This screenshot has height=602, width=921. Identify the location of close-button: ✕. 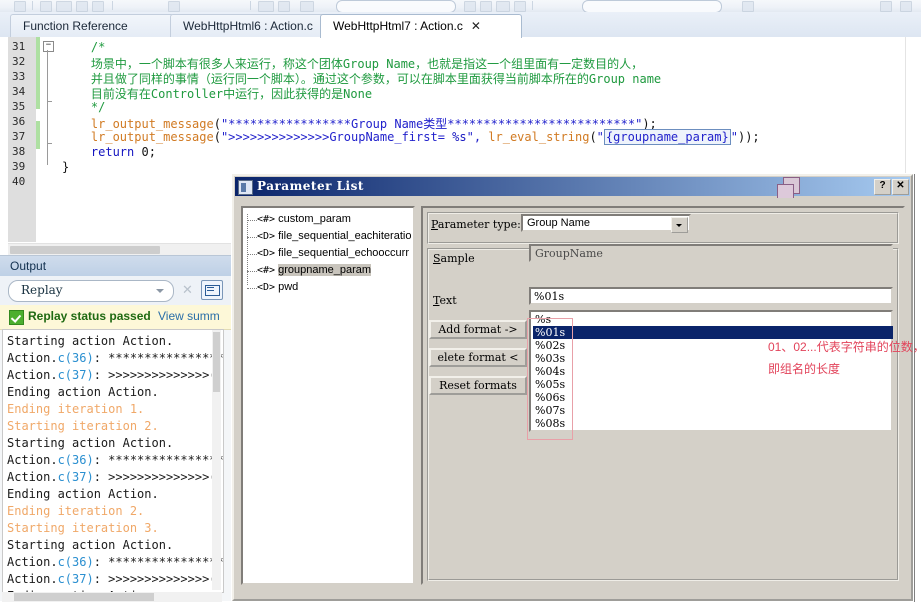
(900, 187).